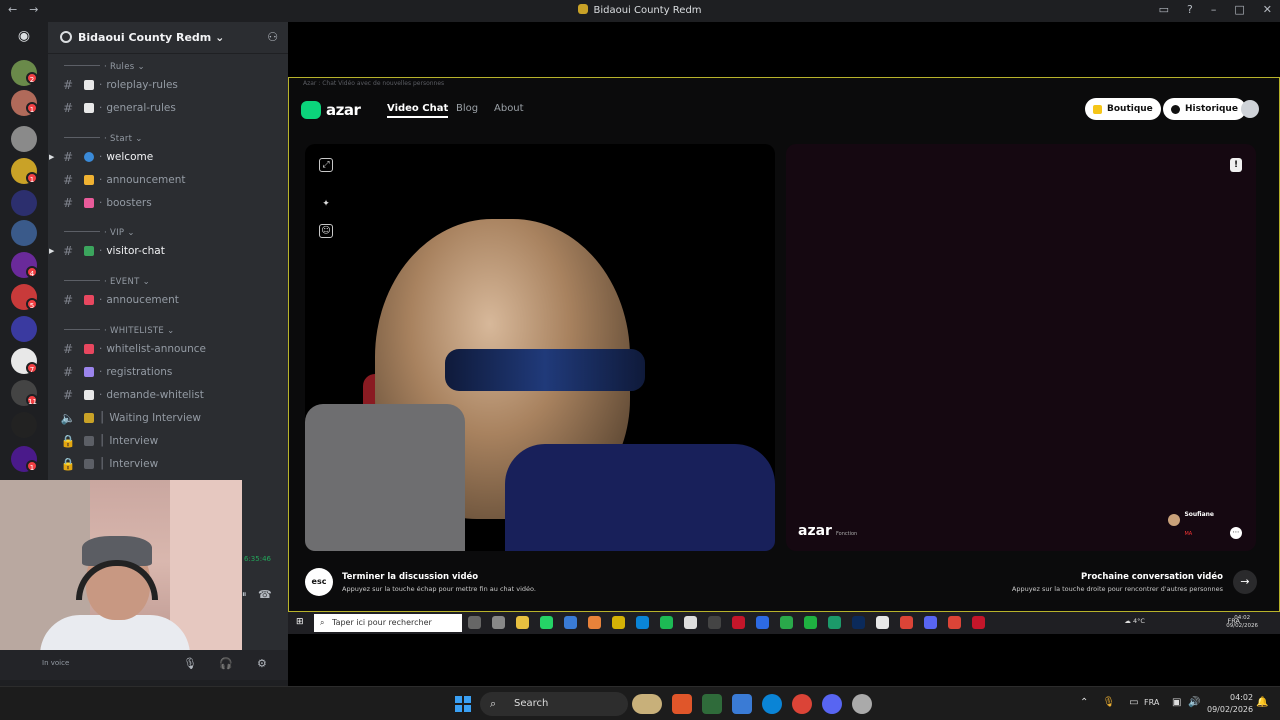  Describe the element at coordinates (834, 622) in the screenshot. I see `app-teal-icon` at that location.